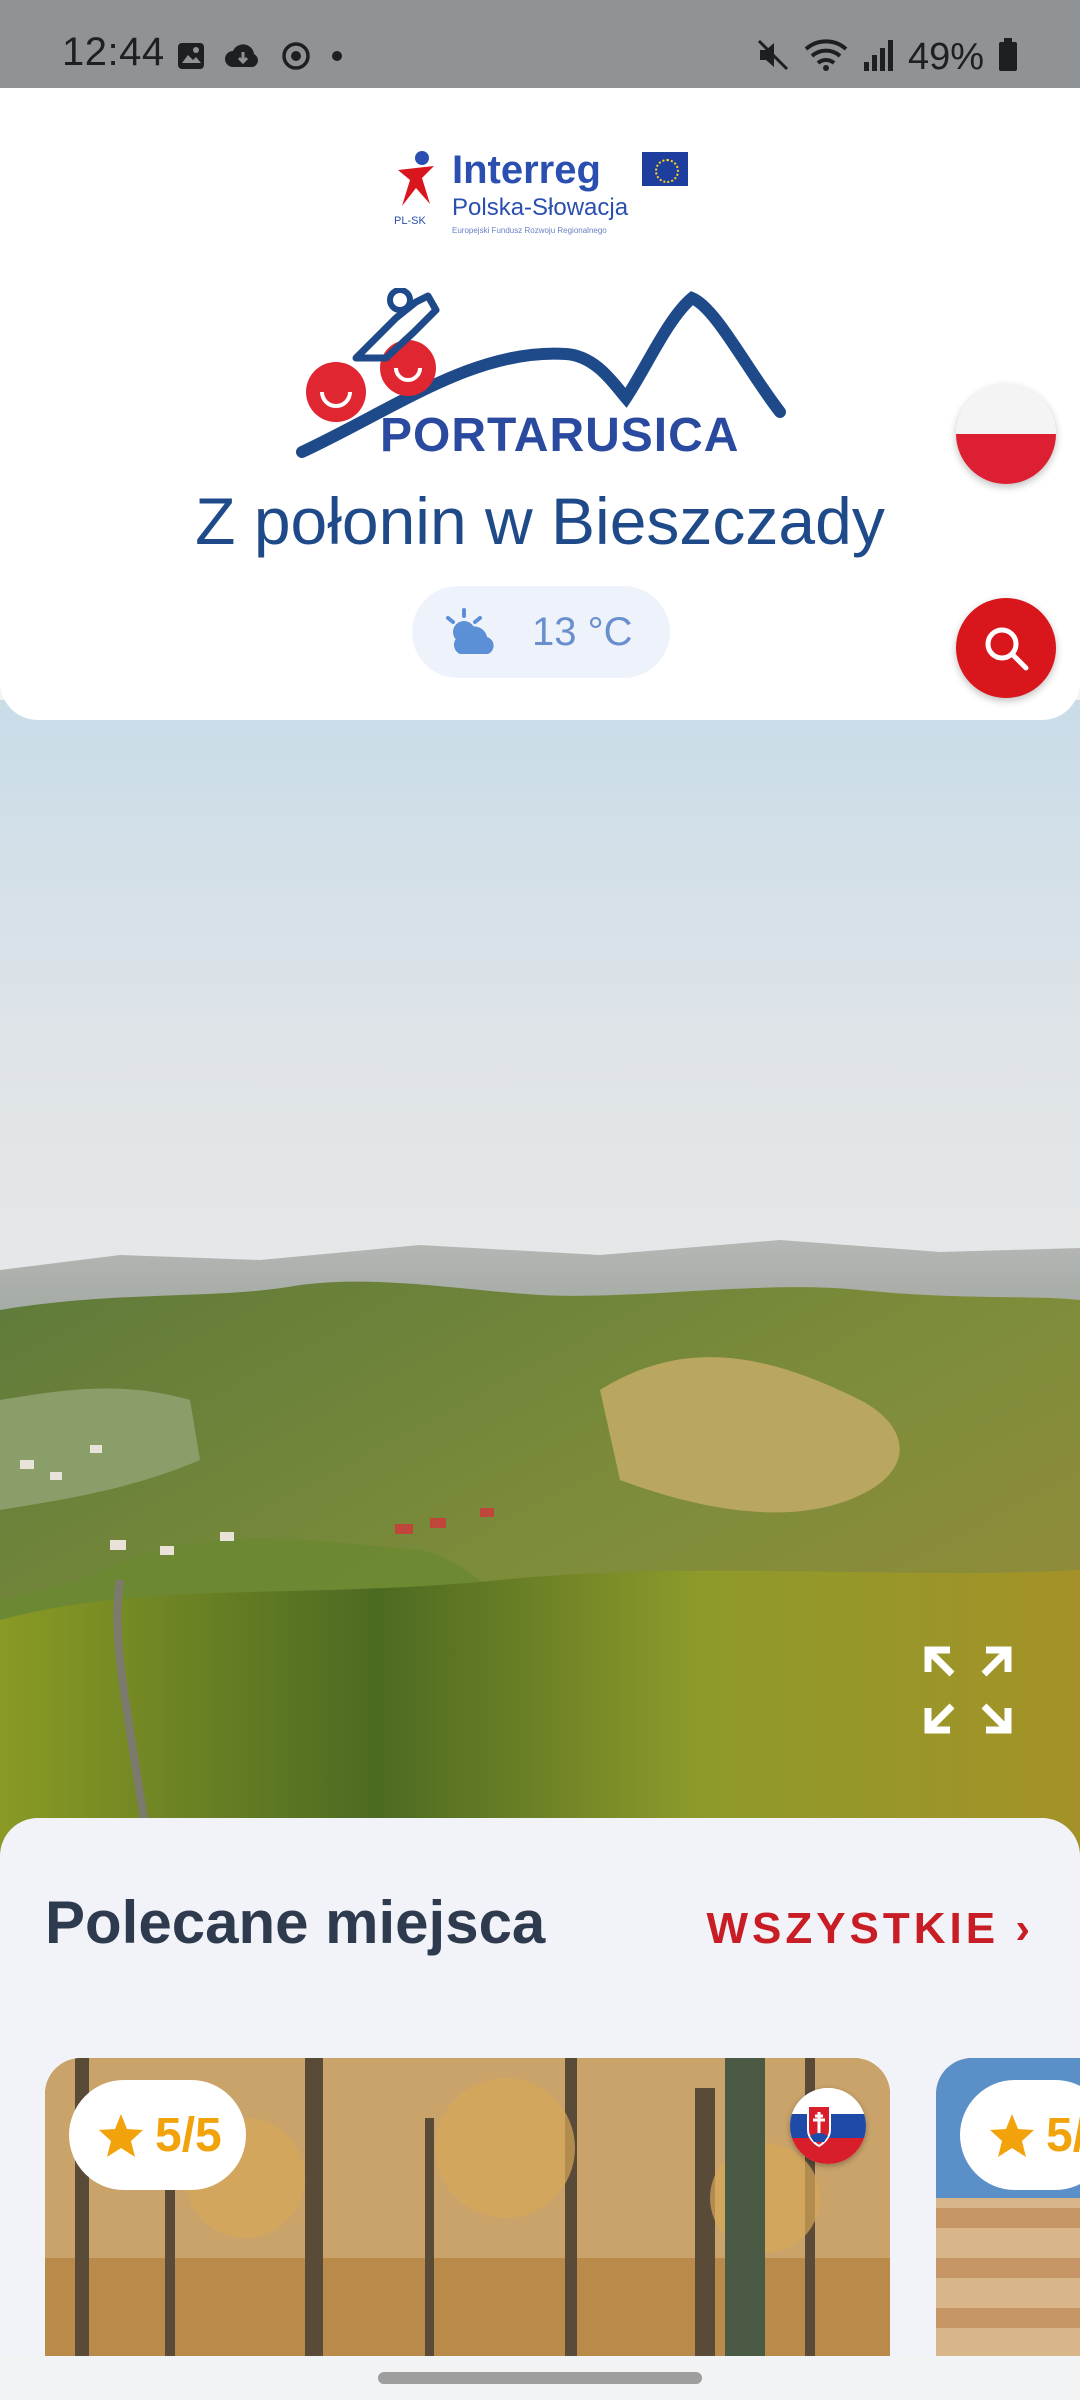 This screenshot has width=1080, height=2400. What do you see at coordinates (529, 230) in the screenshot?
I see `sponsor-fineprint: Europejski Fundusz Rozwoju Regionalnego` at bounding box center [529, 230].